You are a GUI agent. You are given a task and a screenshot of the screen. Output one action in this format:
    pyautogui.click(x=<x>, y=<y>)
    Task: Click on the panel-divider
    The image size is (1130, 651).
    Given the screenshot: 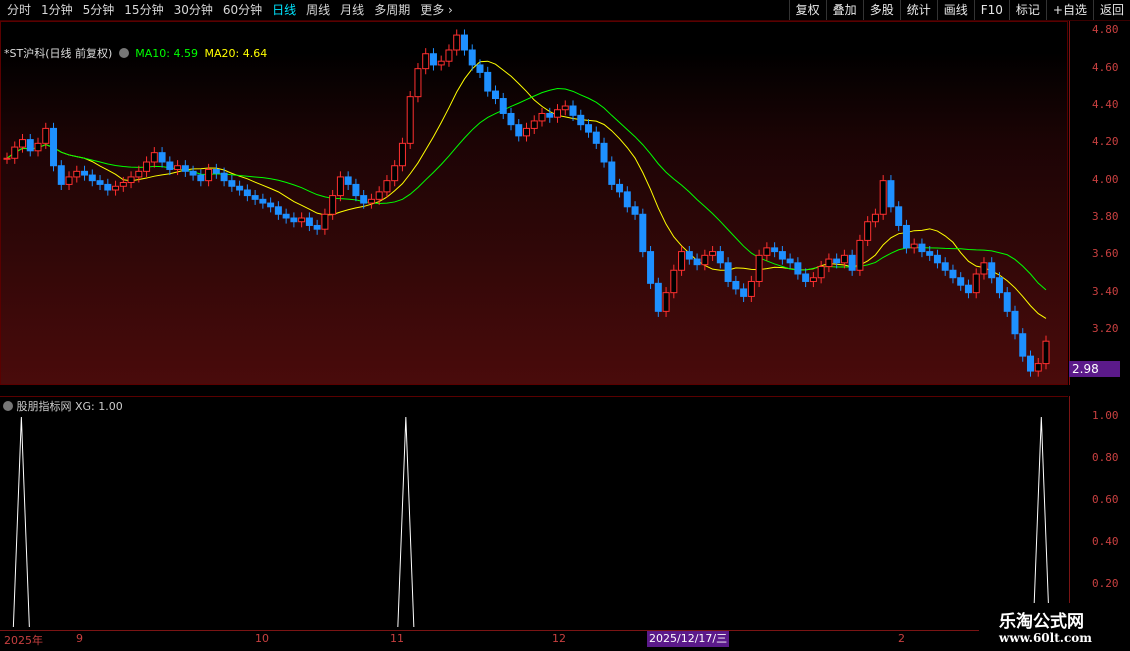 What is the action you would take?
    pyautogui.click(x=534, y=390)
    